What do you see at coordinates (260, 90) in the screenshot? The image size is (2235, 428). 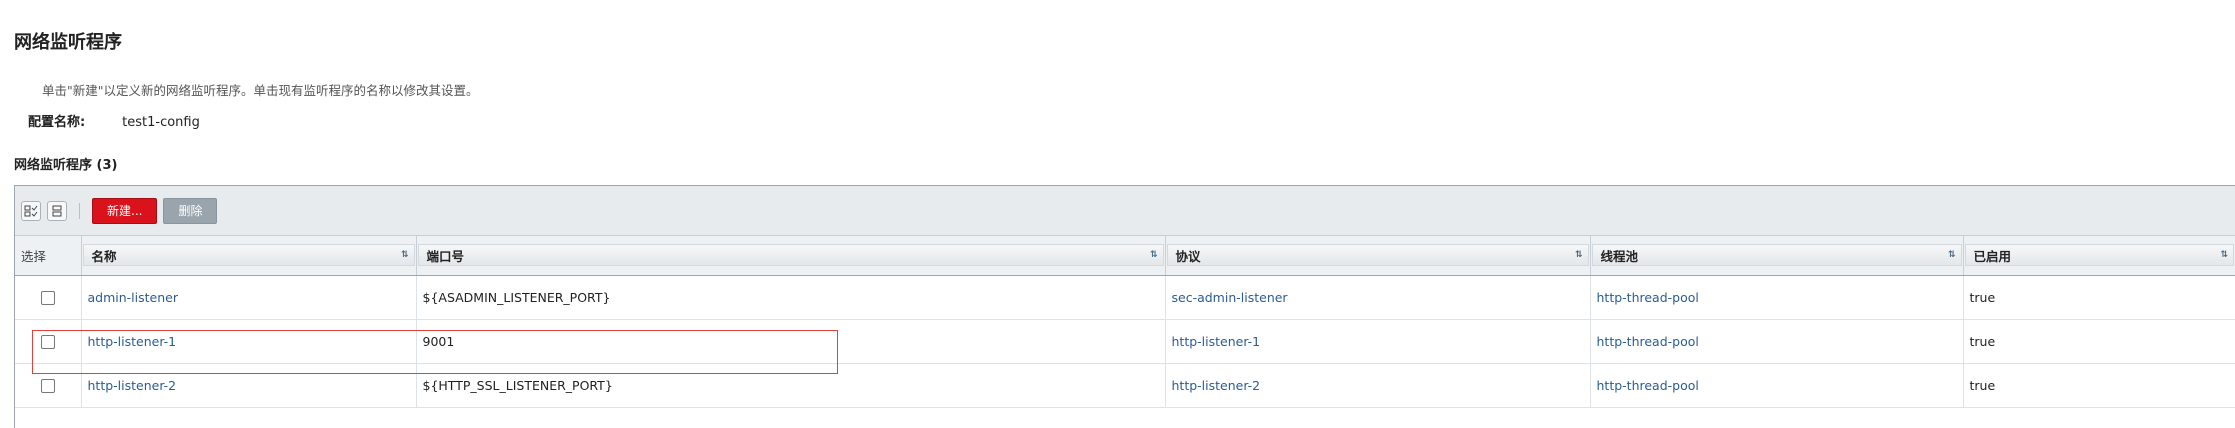 I see `help-text: 单击"新建"以定义新的网络监听程序。单击现有监听程序的名称以修改其设置。` at bounding box center [260, 90].